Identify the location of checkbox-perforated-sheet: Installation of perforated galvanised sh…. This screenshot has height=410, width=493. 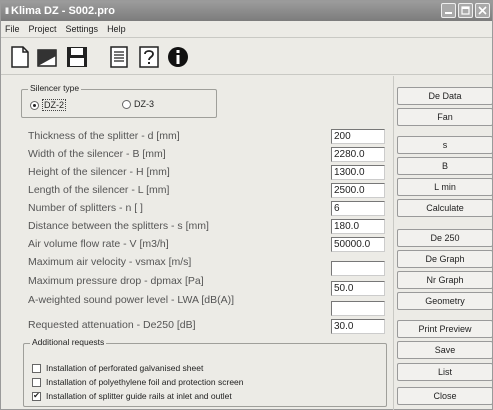
(117, 368).